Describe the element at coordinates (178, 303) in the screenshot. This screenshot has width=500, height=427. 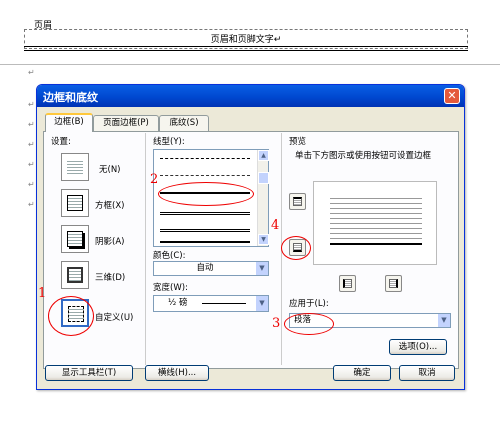
I see `width-value: ½ 磅` at that location.